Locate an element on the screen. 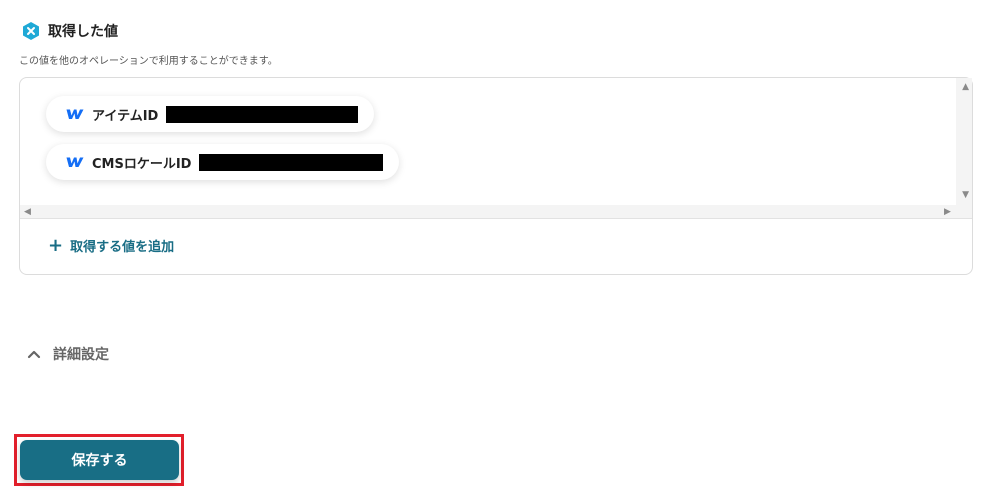 This screenshot has width=993, height=493. advanced-settings-label: 詳細設定 is located at coordinates (81, 355).